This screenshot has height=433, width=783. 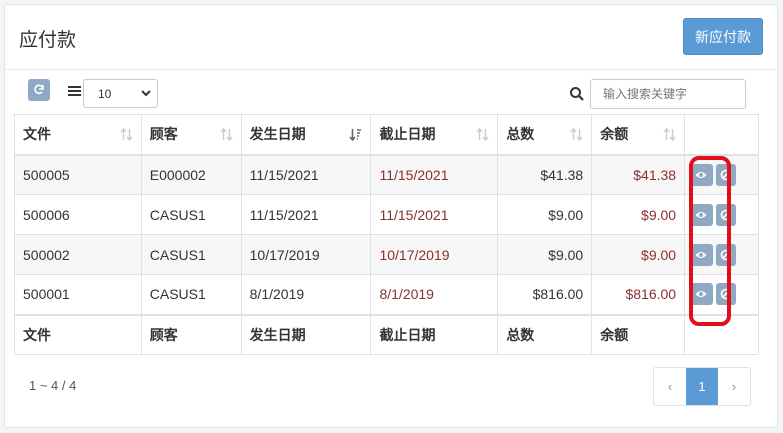 I want to click on page-size-value: 10, so click(x=105, y=93).